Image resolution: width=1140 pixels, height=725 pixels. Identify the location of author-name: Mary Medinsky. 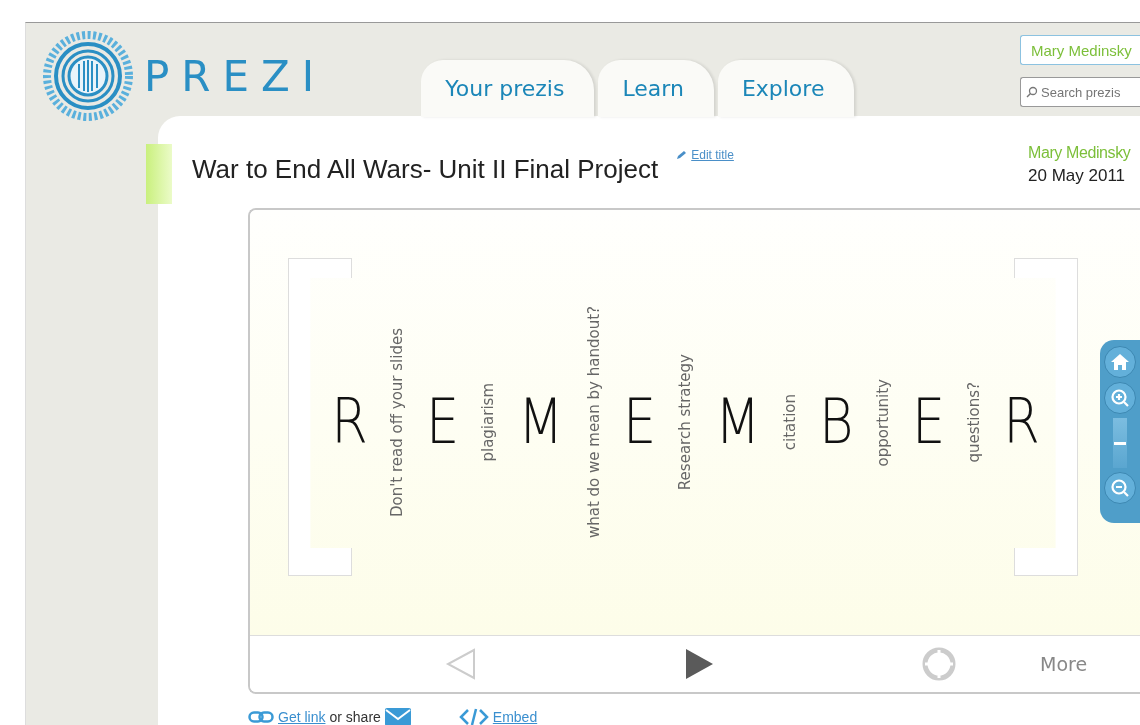
(1084, 153).